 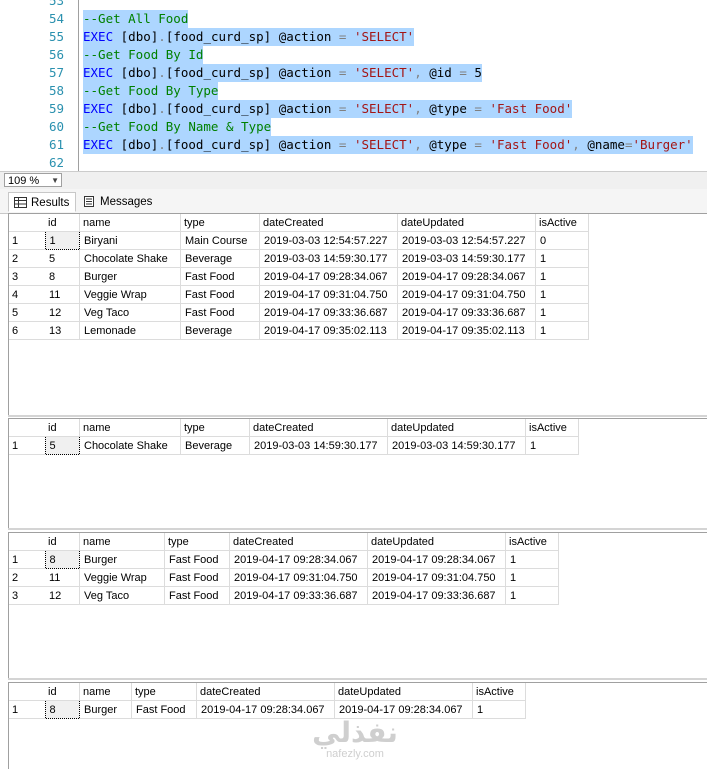 I want to click on row-number: 6, so click(x=27, y=330).